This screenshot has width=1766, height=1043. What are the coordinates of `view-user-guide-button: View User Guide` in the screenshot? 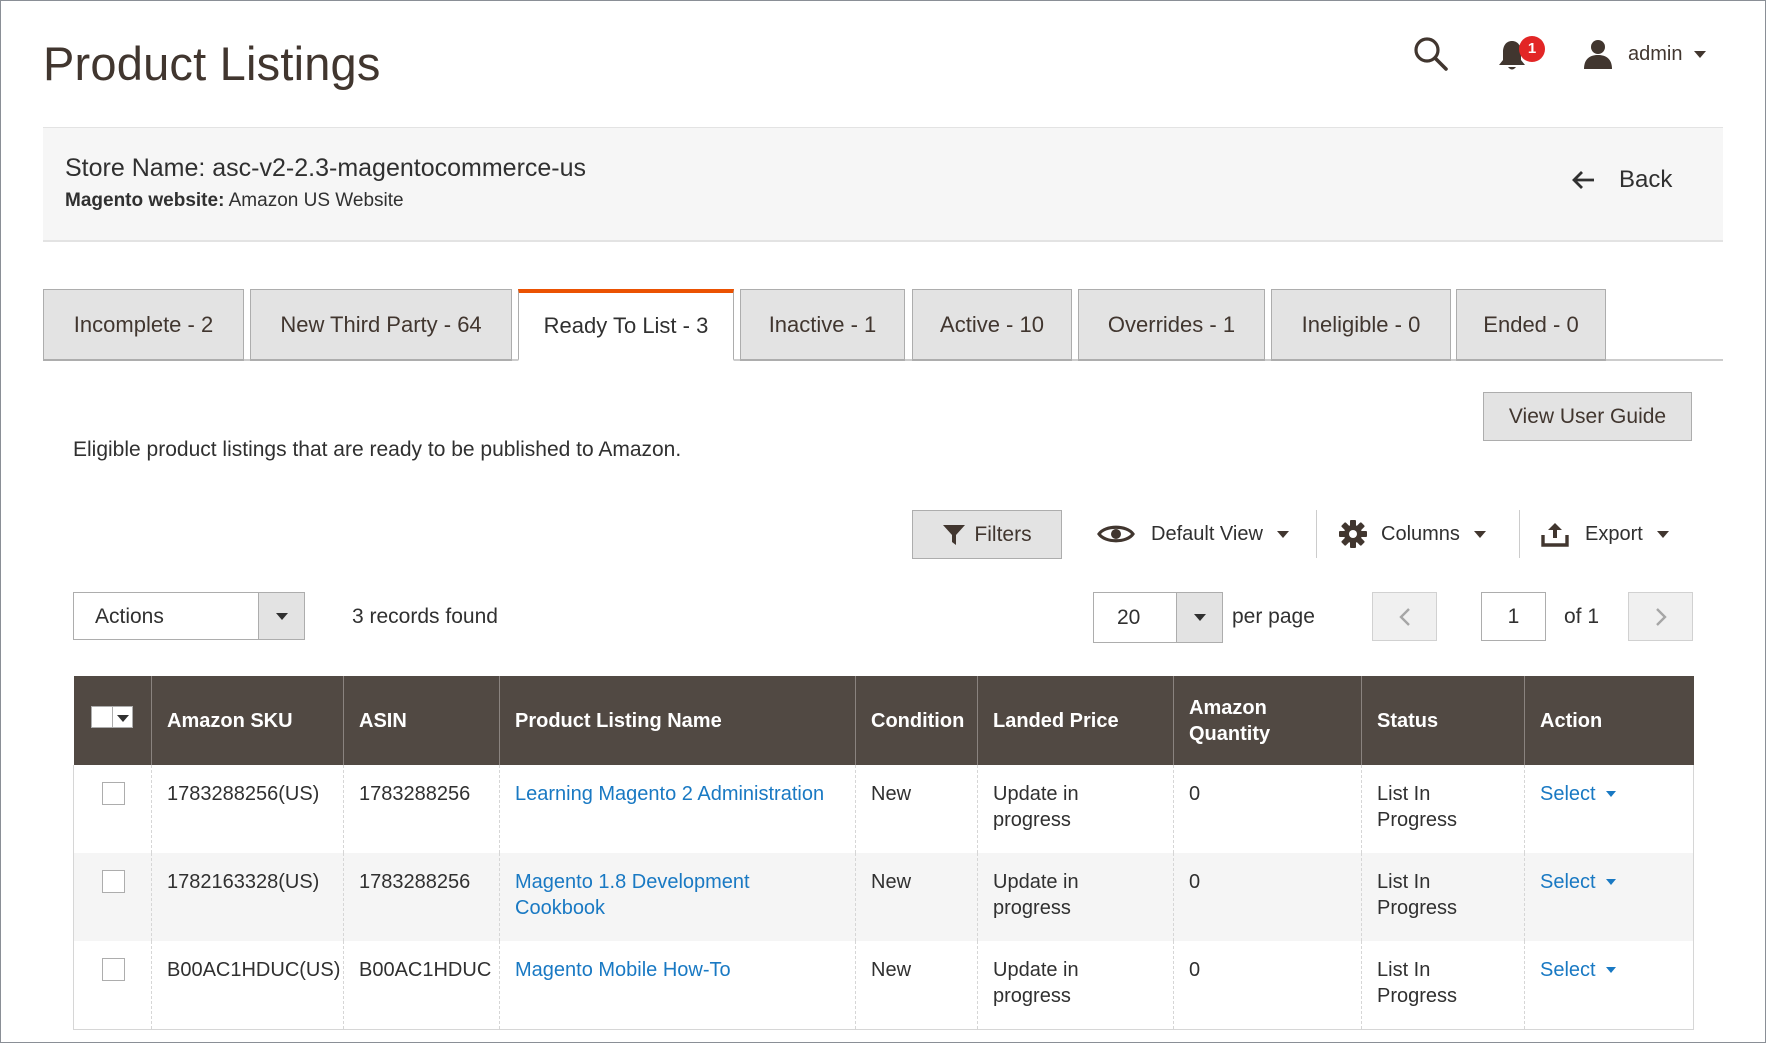 It's located at (1587, 416).